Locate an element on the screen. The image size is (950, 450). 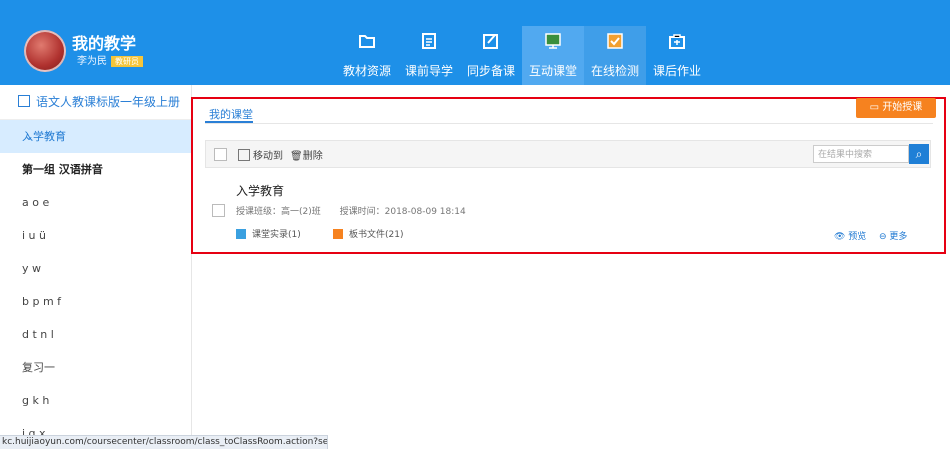
book-selector: 语文人教课标版一年级上册 ⌄ is located at coordinates (95, 114).